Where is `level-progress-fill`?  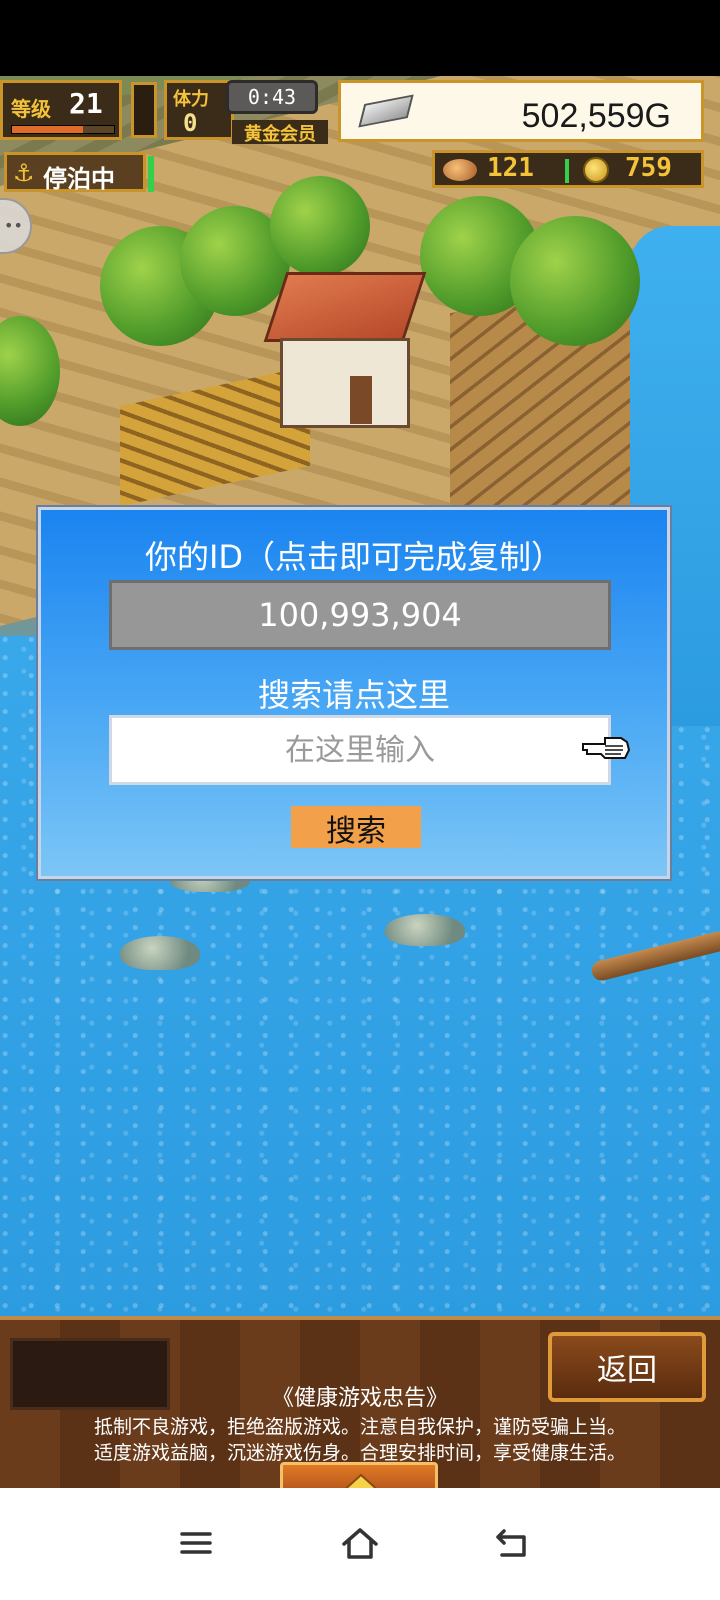
level-progress-fill is located at coordinates (48, 129).